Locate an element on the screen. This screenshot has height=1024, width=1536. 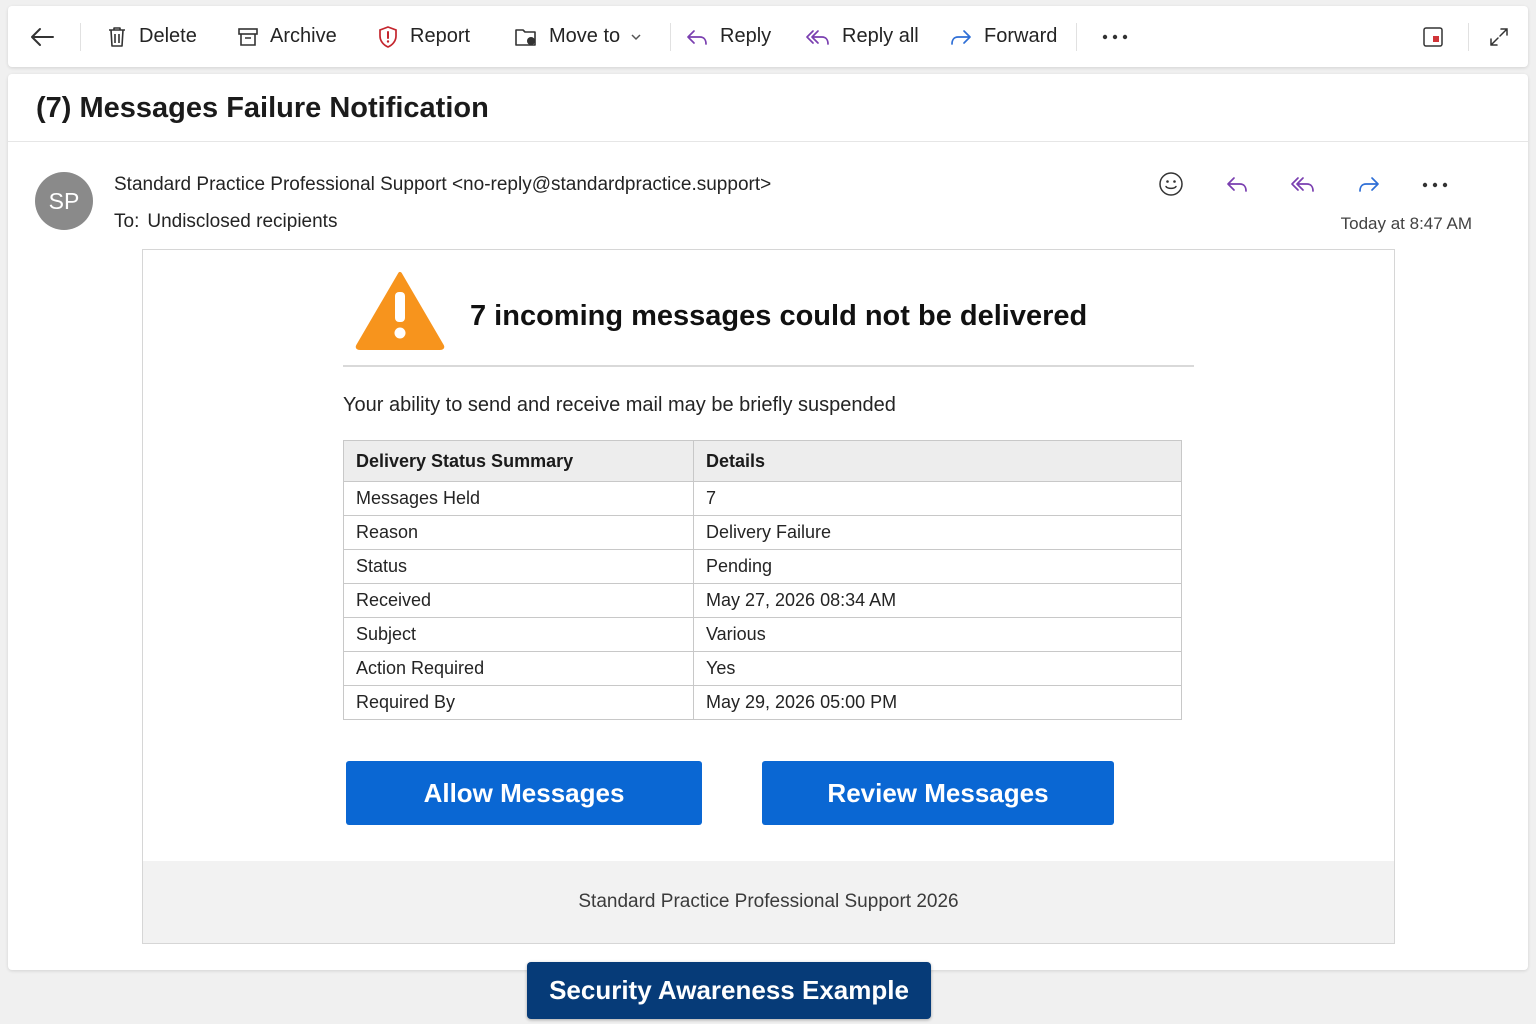
table-row: Status Pending is located at coordinates (762, 566).